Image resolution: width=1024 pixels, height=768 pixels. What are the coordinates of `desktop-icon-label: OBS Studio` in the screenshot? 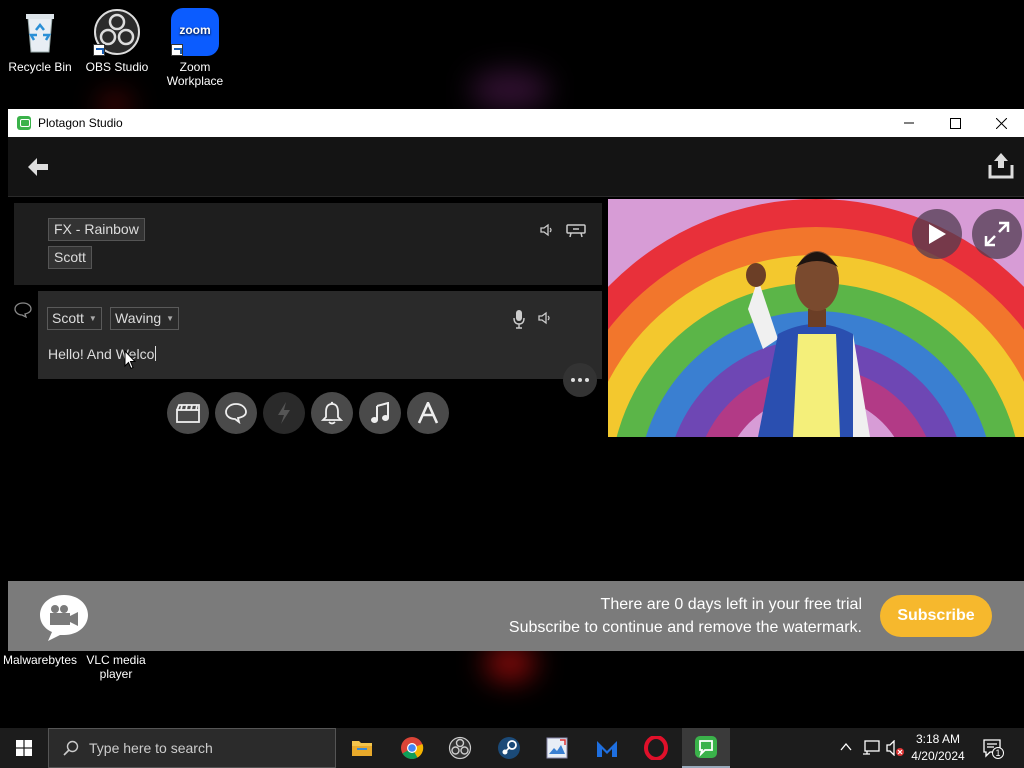 It's located at (117, 67).